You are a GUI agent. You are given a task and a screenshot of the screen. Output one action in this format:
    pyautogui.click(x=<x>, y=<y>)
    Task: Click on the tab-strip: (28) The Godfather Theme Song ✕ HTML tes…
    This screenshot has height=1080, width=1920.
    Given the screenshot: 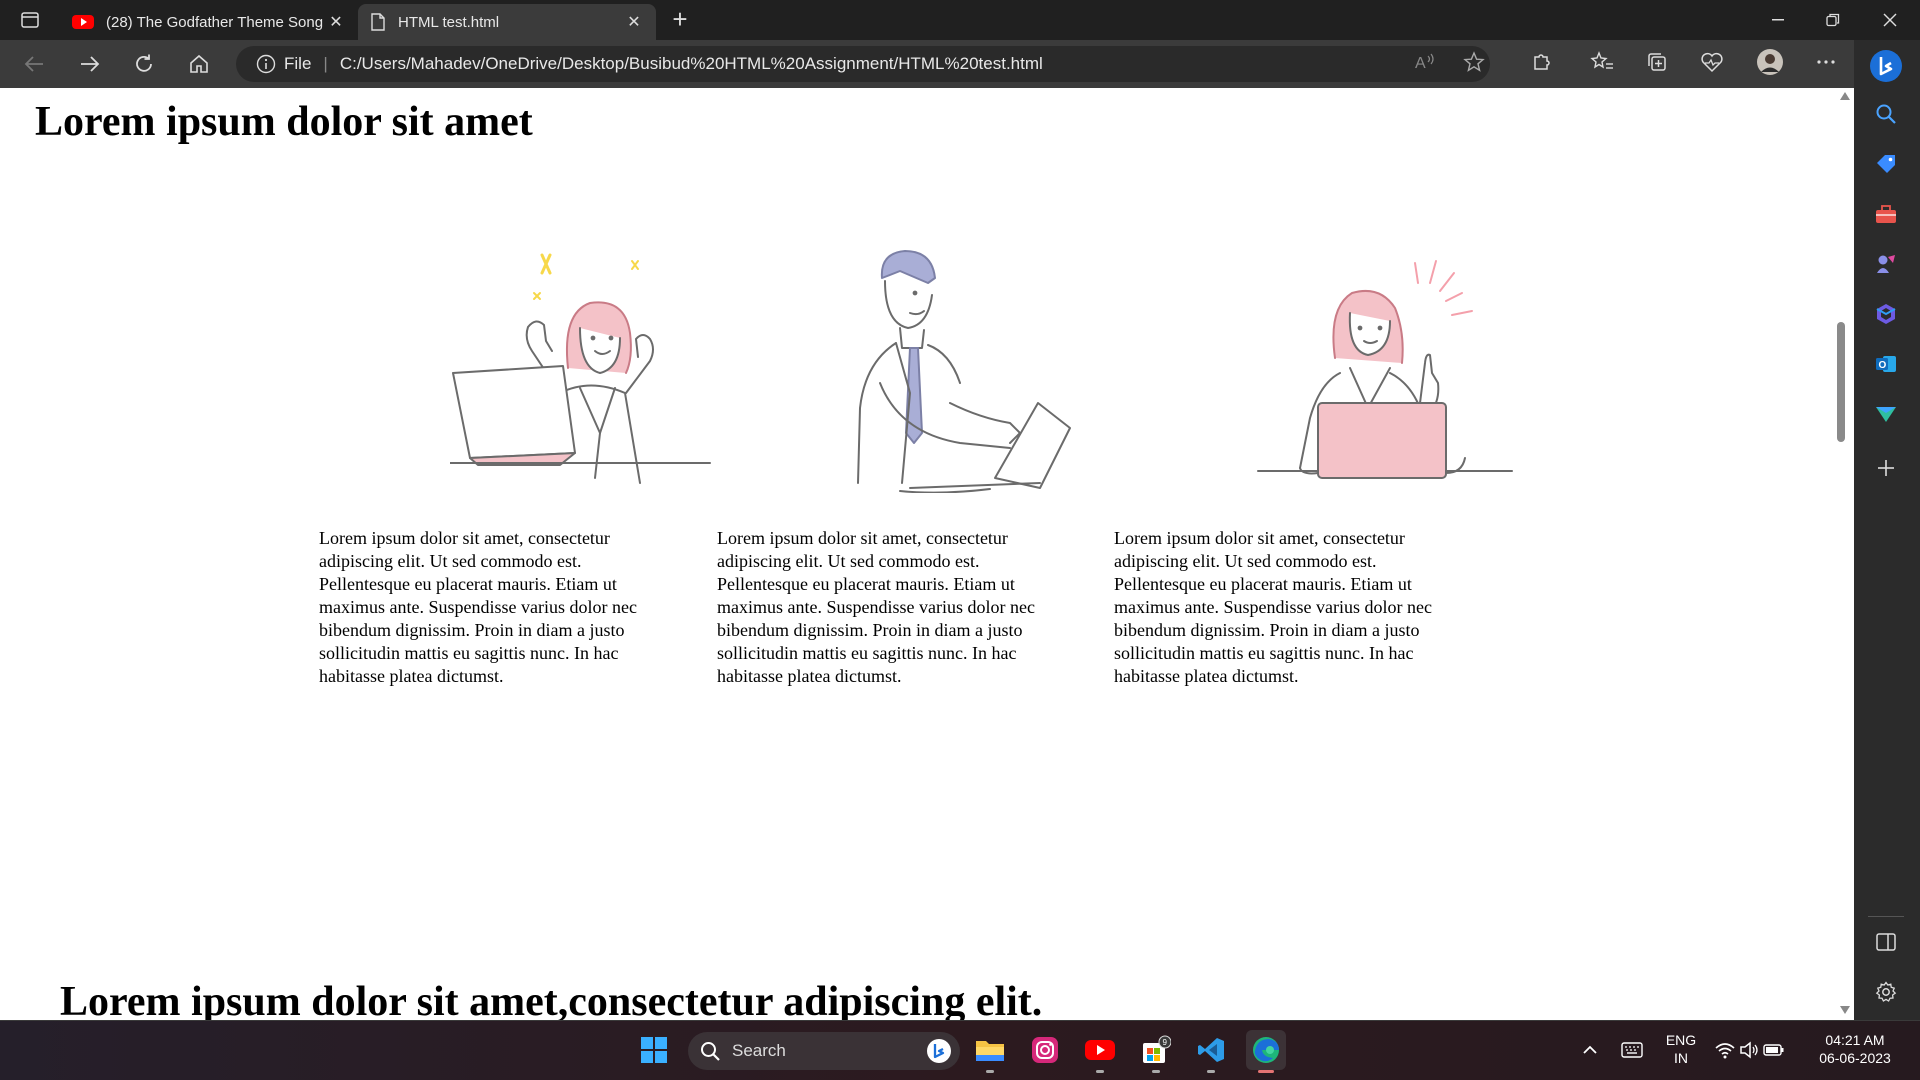 What is the action you would take?
    pyautogui.click(x=960, y=20)
    